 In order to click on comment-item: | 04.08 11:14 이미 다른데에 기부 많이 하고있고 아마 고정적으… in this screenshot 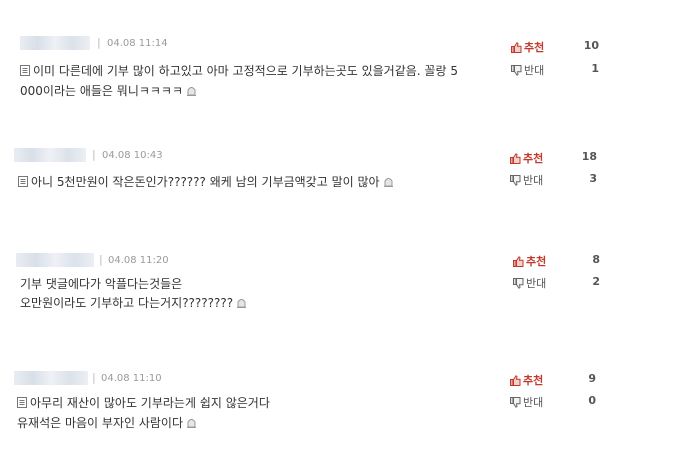, I will do `click(345, 71)`.